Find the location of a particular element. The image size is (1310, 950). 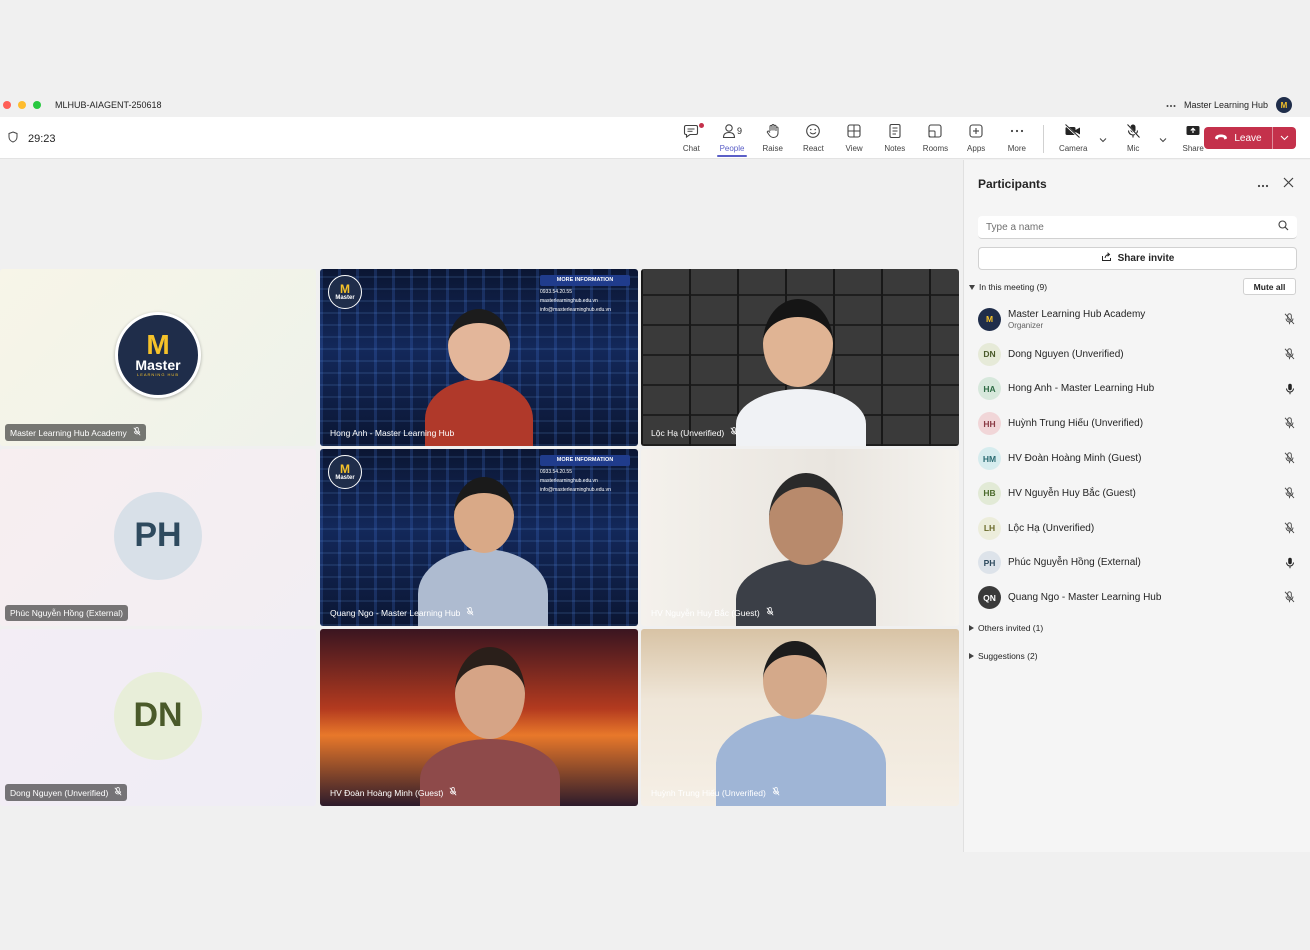

avatar-initials: PH is located at coordinates (158, 535).